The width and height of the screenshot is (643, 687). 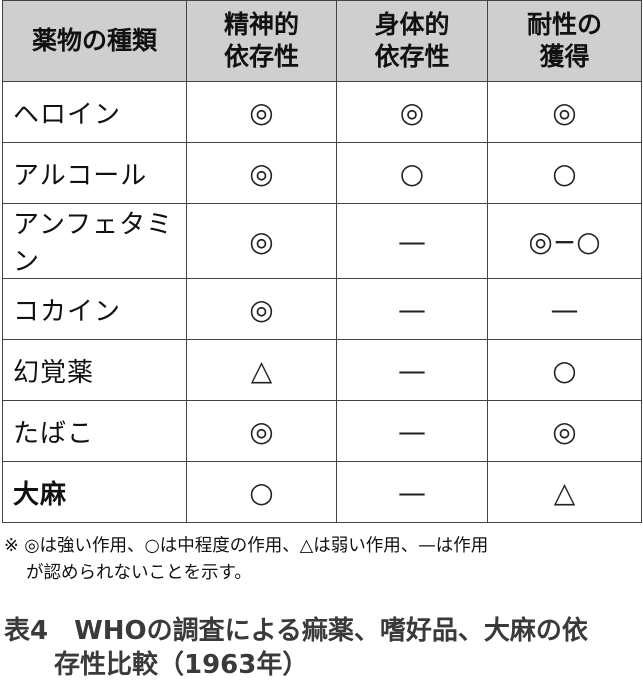 I want to click on drug-name: 大麻, so click(x=94, y=492).